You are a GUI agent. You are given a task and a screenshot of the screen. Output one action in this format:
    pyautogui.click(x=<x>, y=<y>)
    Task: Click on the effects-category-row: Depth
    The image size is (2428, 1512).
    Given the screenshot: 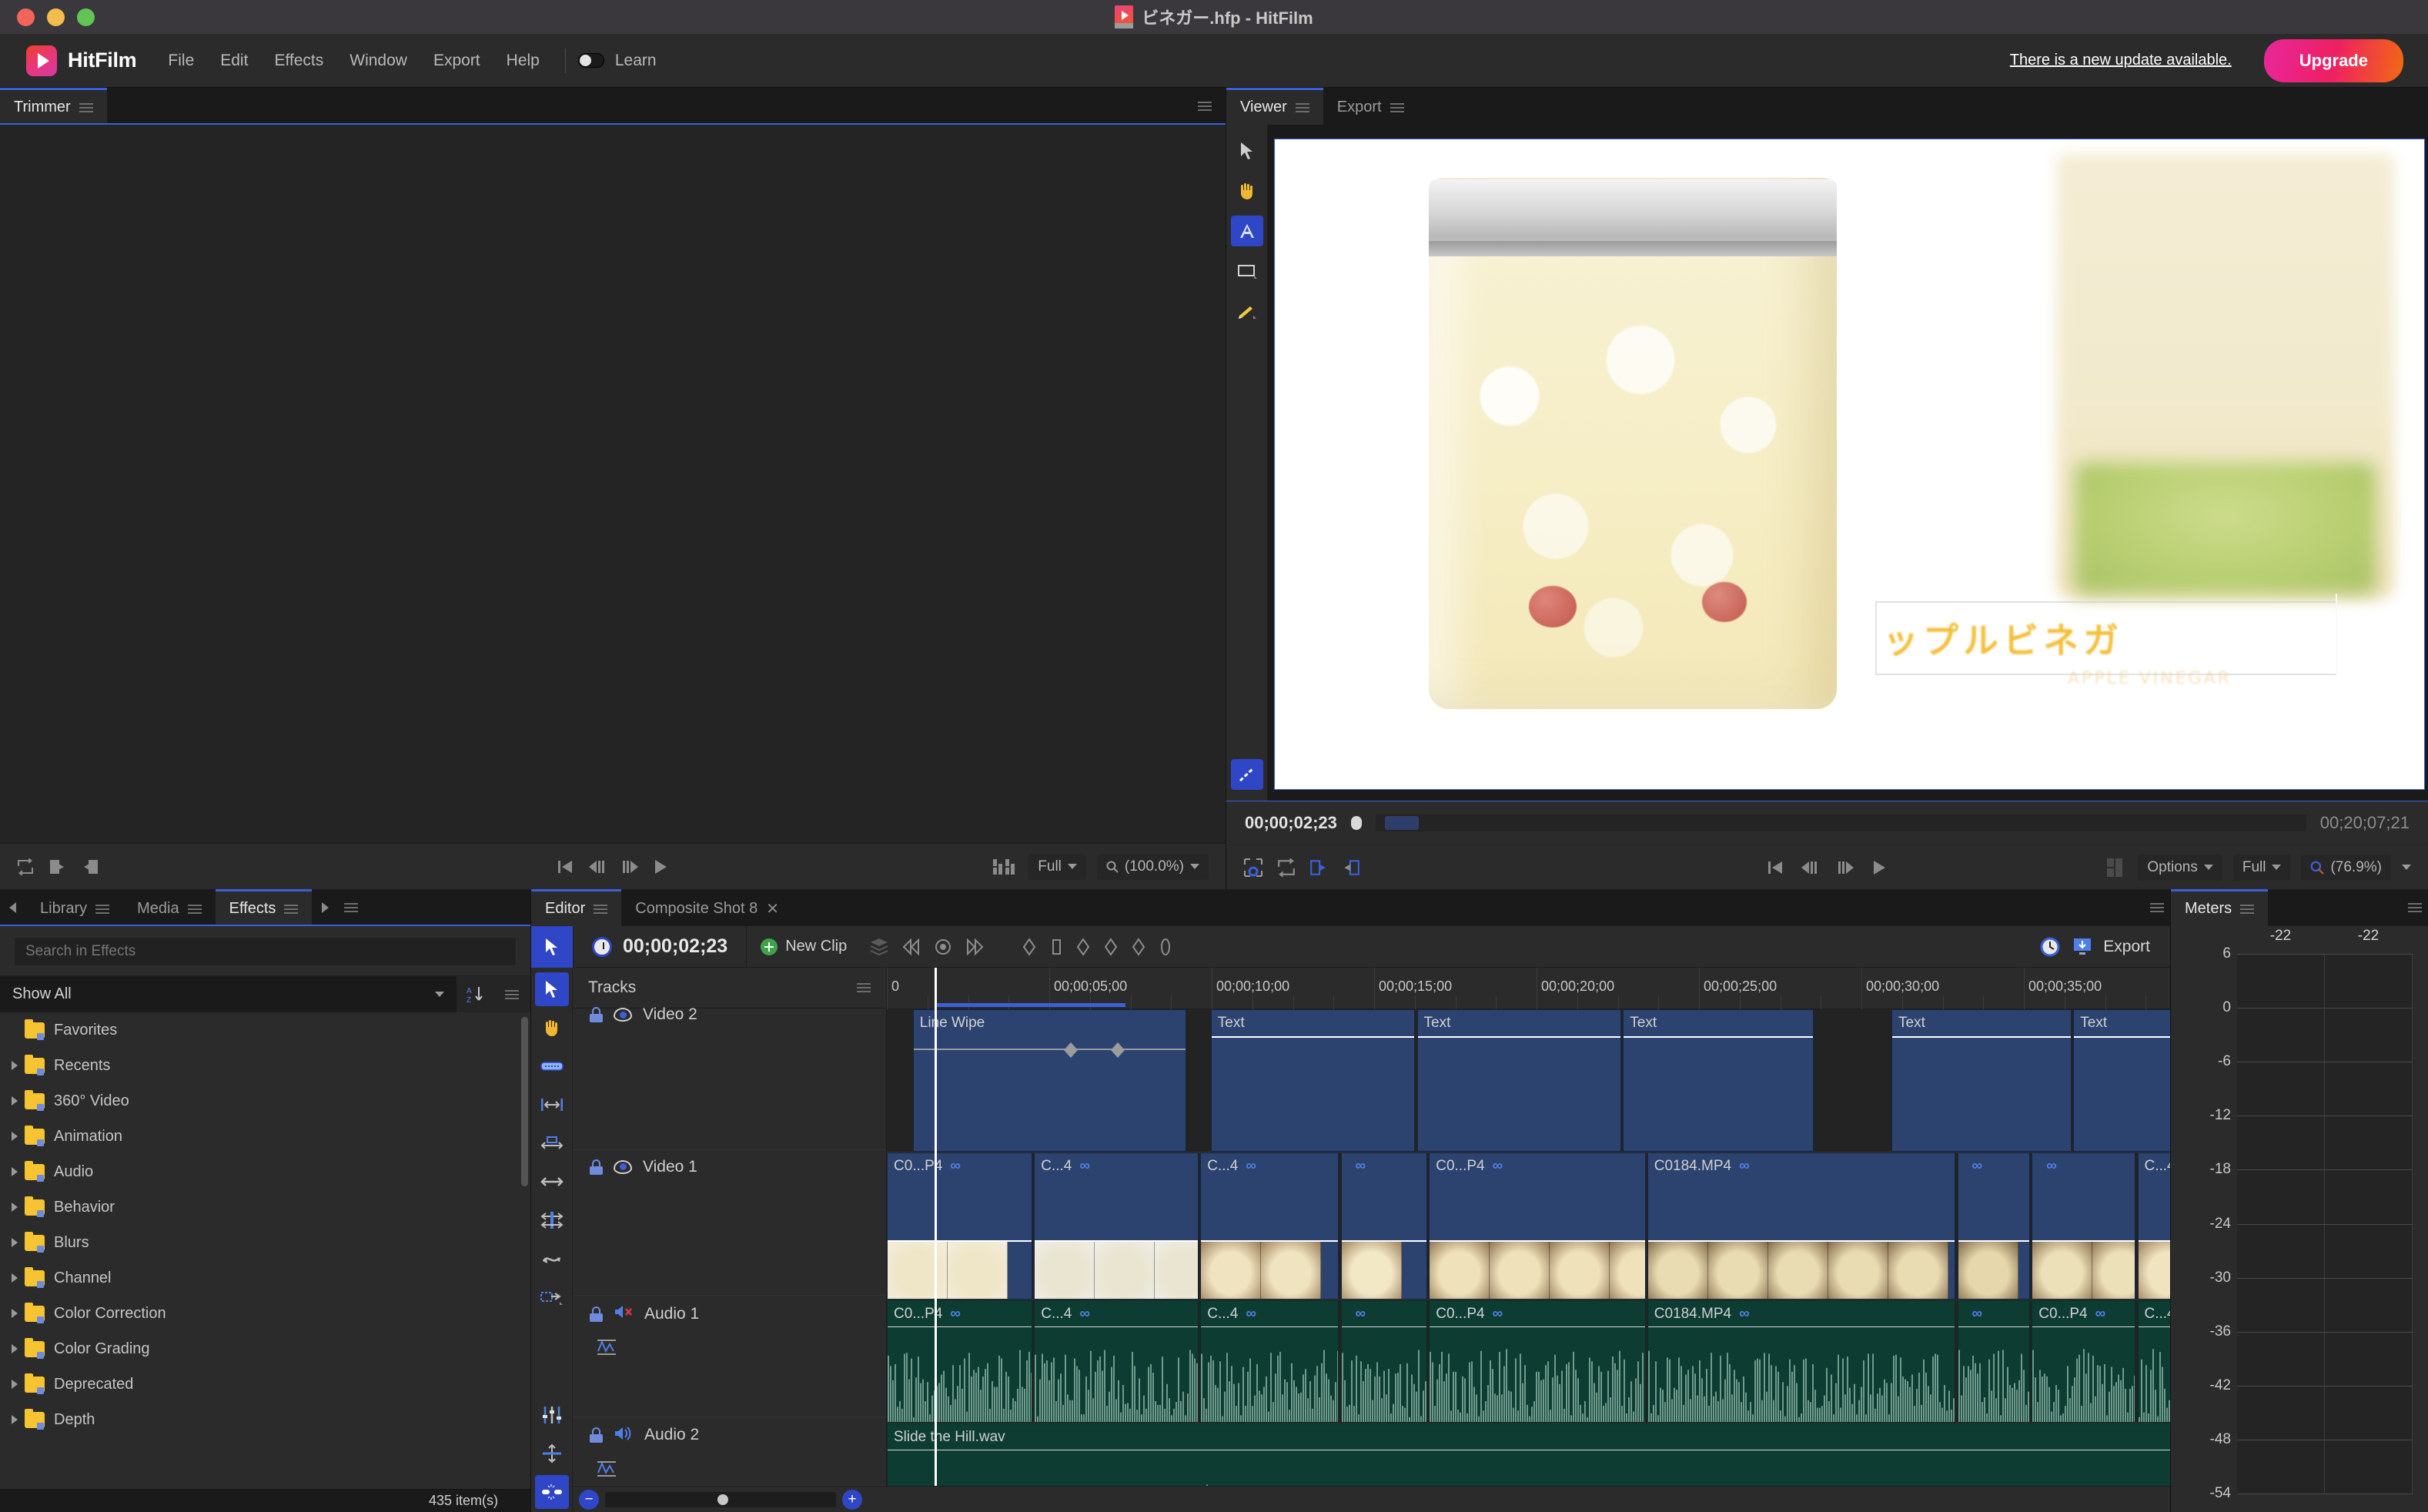 What is the action you would take?
    pyautogui.click(x=265, y=1419)
    